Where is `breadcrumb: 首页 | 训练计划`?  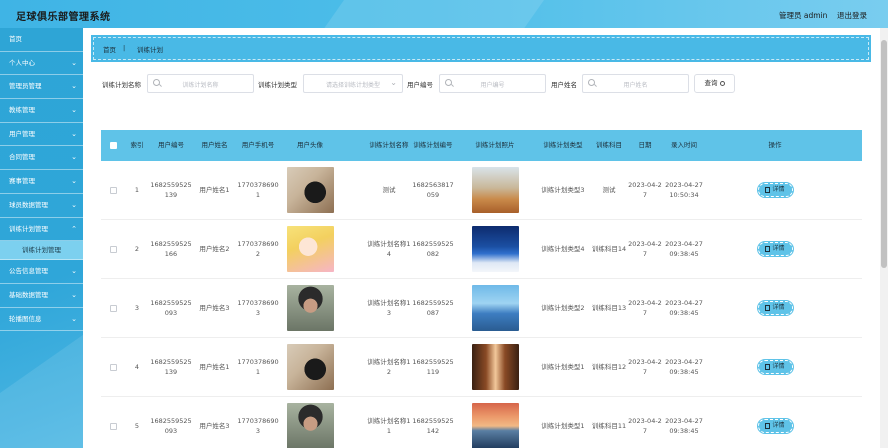 breadcrumb: 首页 | 训练计划 is located at coordinates (481, 48).